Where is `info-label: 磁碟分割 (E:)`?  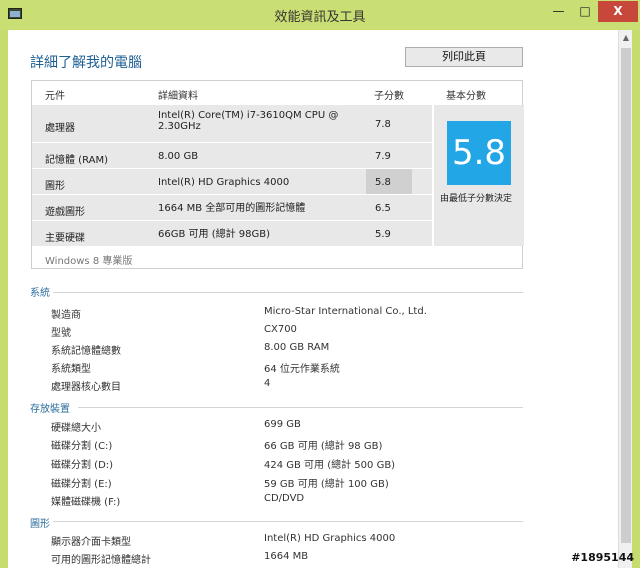 info-label: 磁碟分割 (E:) is located at coordinates (81, 484).